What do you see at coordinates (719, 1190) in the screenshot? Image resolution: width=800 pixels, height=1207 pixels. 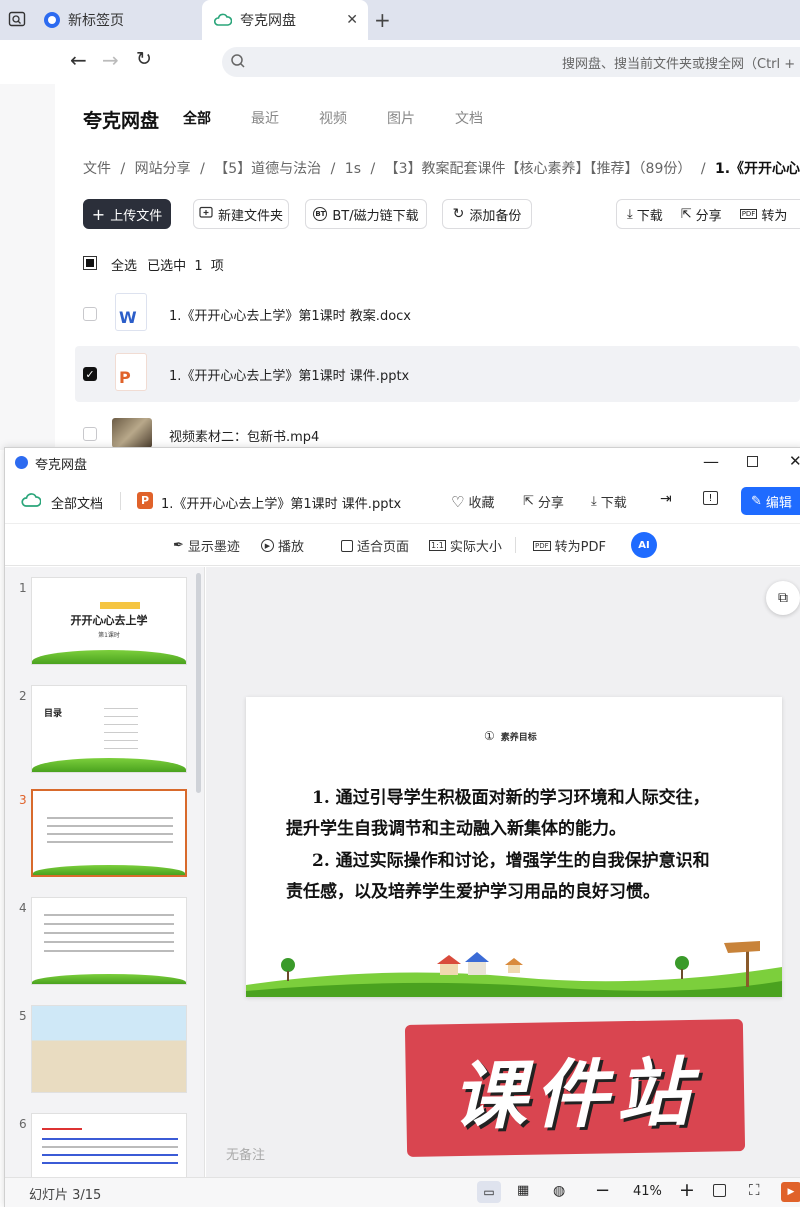 I see `fit-screen-icon` at bounding box center [719, 1190].